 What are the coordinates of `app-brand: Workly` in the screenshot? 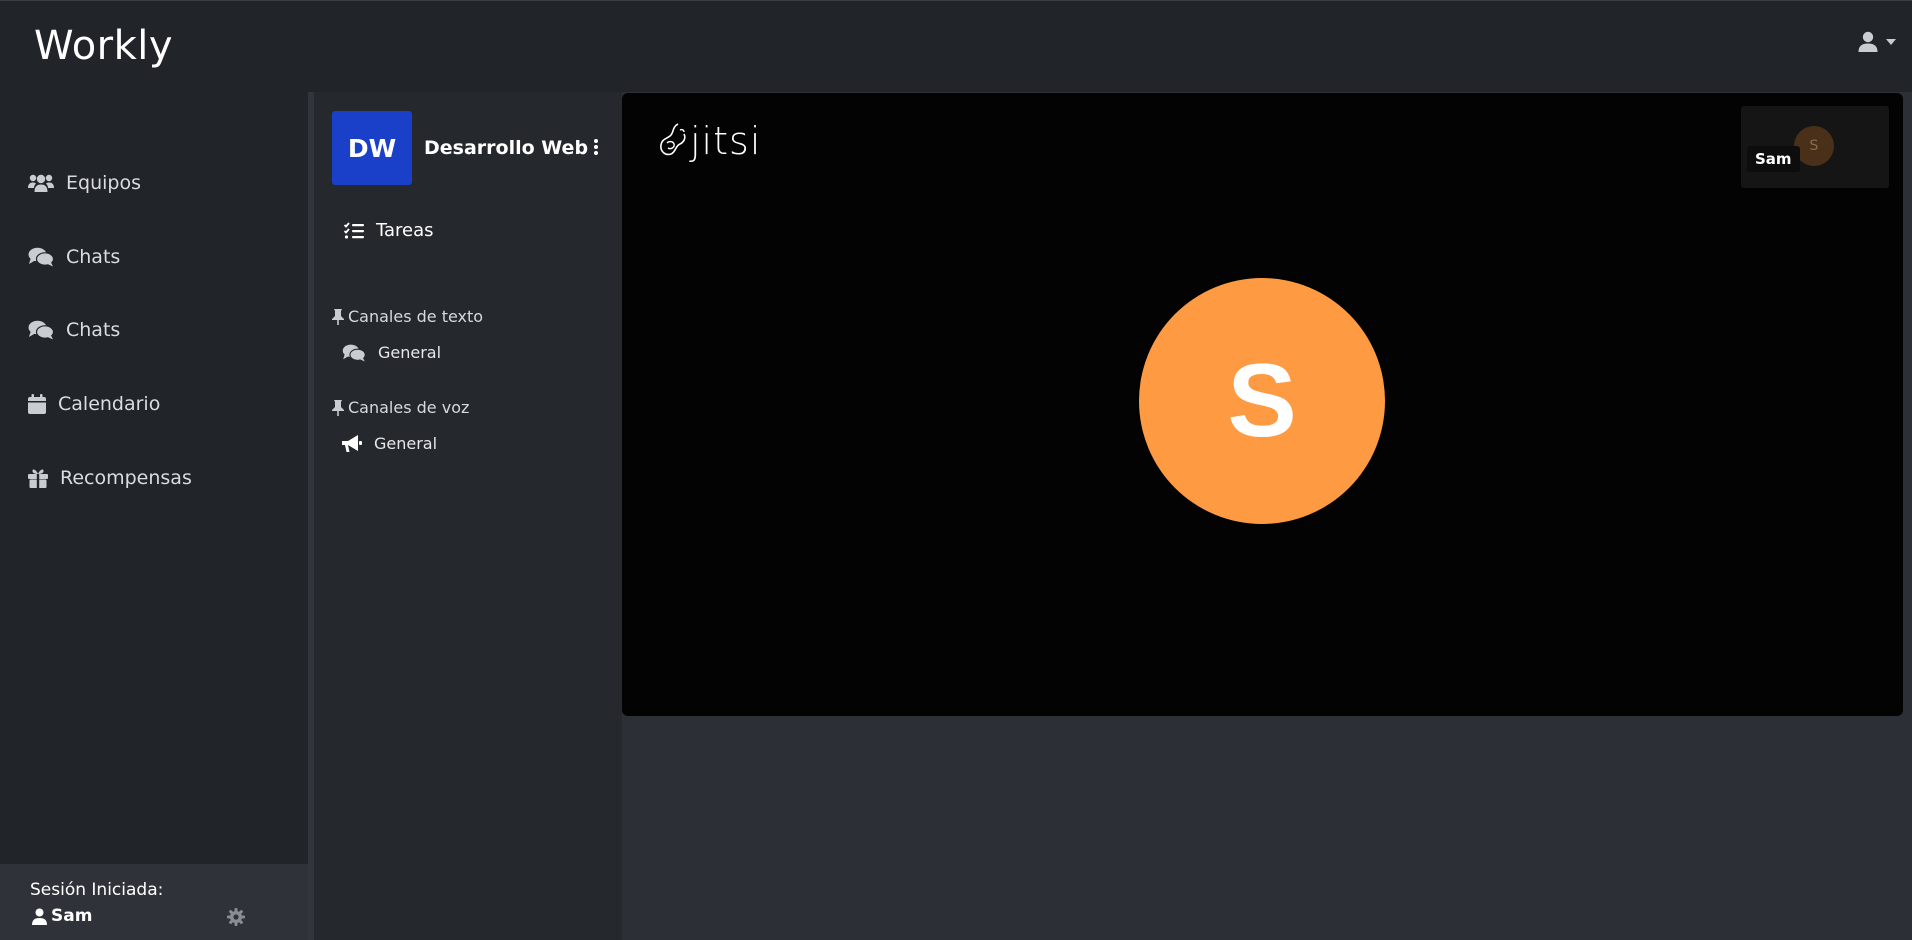 It's located at (103, 46).